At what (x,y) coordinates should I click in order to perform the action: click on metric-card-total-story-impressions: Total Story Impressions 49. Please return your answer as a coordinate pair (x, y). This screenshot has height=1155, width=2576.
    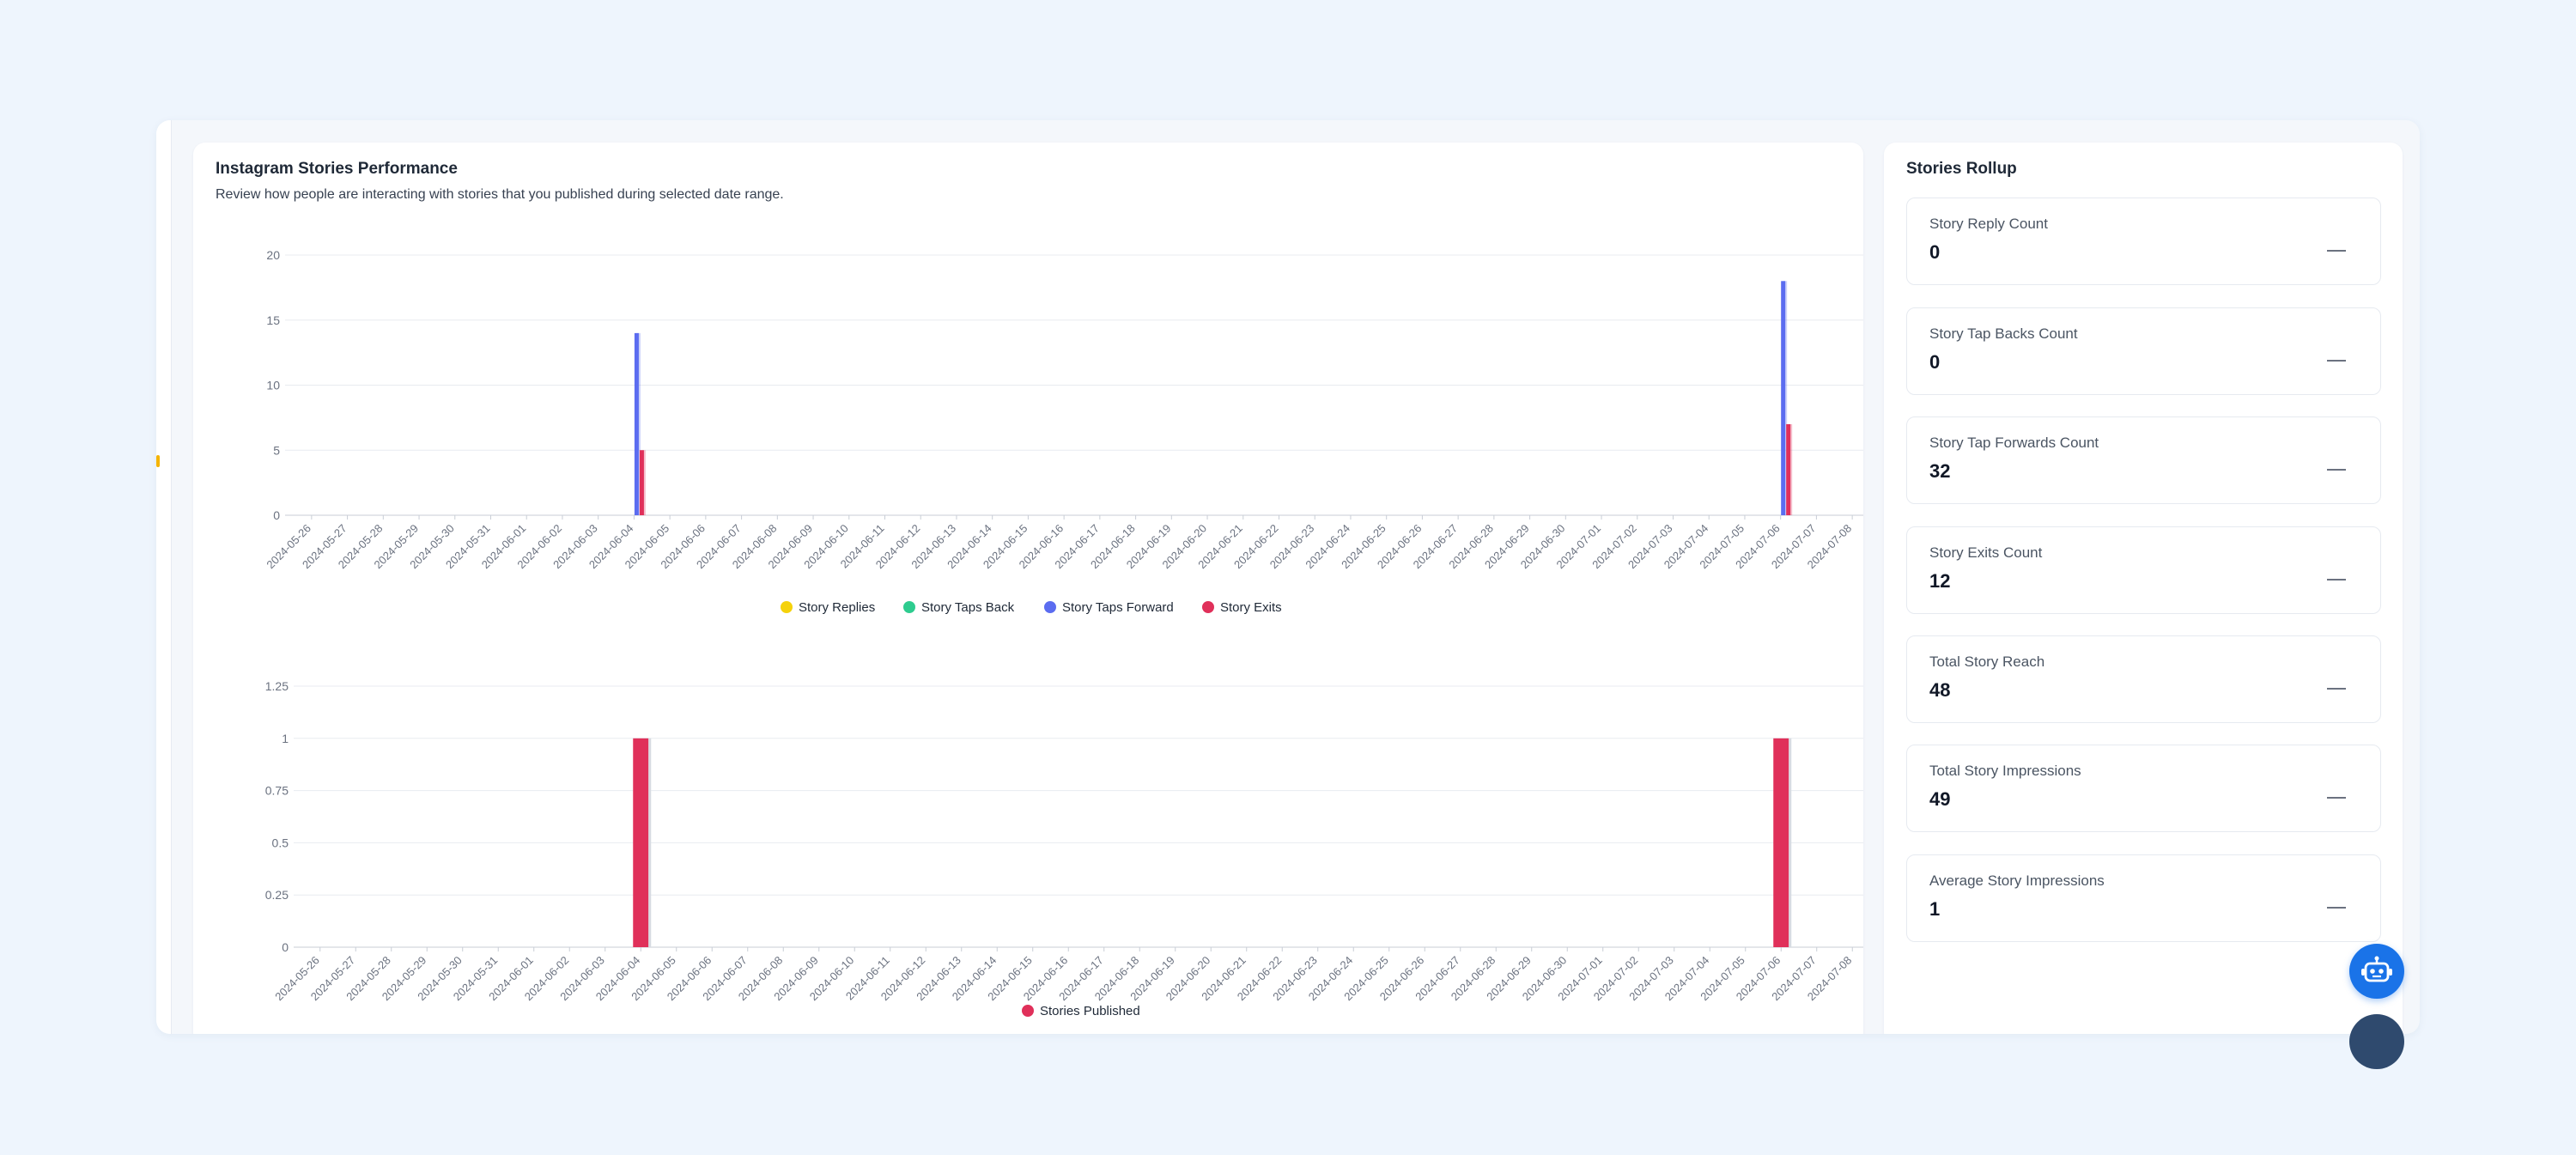
    Looking at the image, I should click on (2143, 788).